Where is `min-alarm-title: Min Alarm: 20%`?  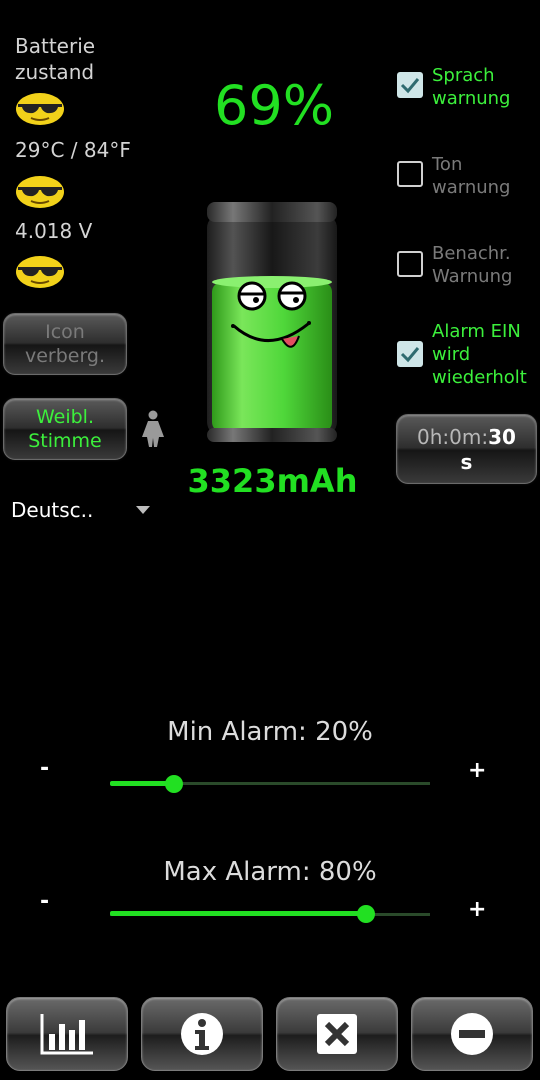 min-alarm-title: Min Alarm: 20% is located at coordinates (270, 732).